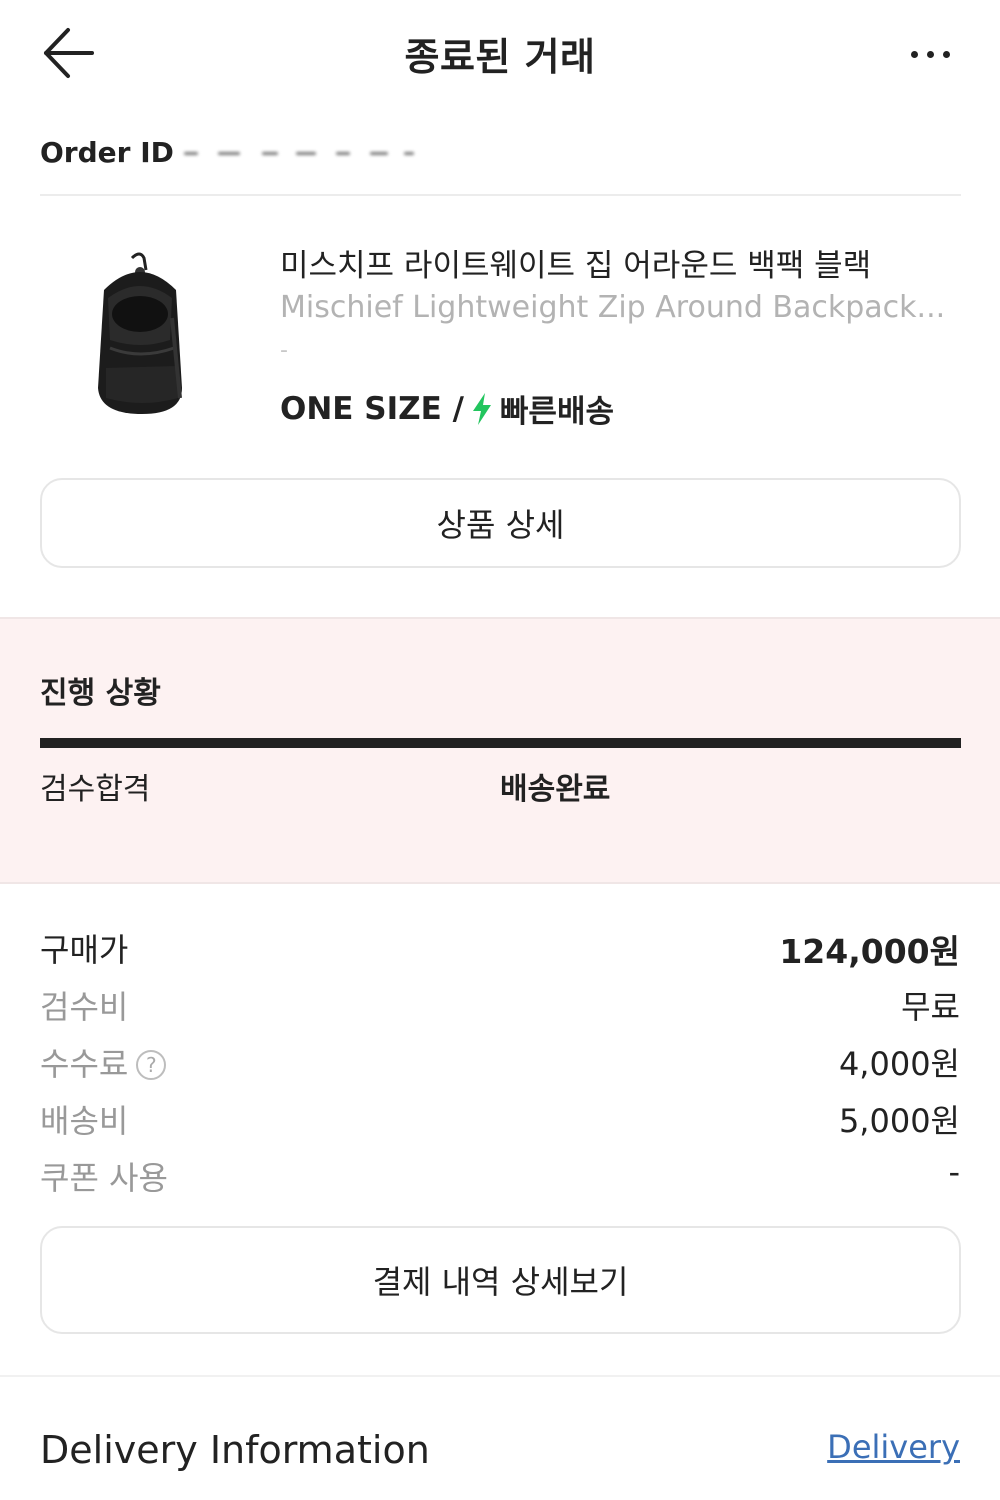 Image resolution: width=1000 pixels, height=1500 pixels. I want to click on order-id-redacted, so click(299, 154).